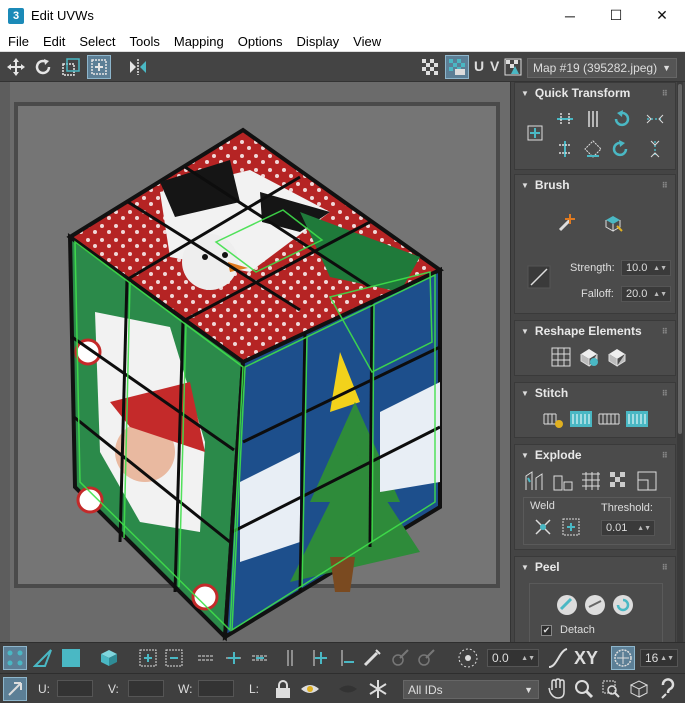 Image resolution: width=685 pixels, height=703 pixels. What do you see at coordinates (18, 41) in the screenshot?
I see `menu-file: File` at bounding box center [18, 41].